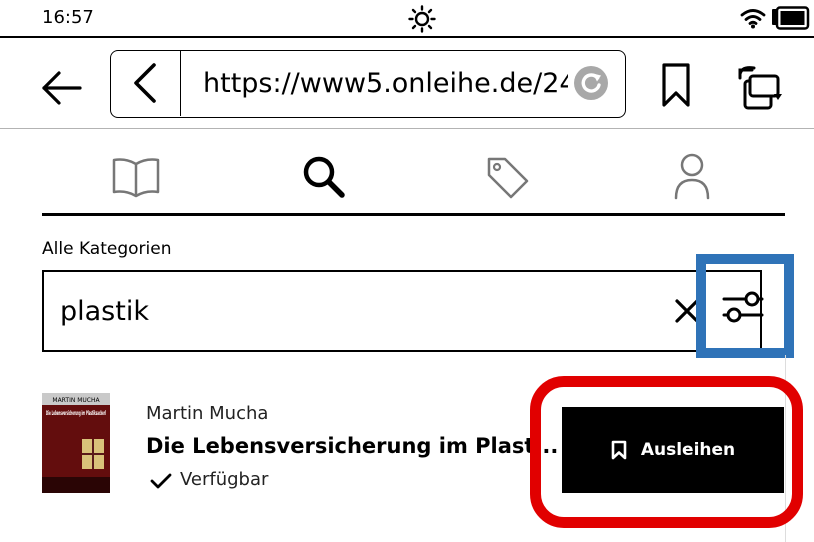 The height and width of the screenshot is (542, 814). What do you see at coordinates (207, 413) in the screenshot?
I see `result-author: Martin Mucha` at bounding box center [207, 413].